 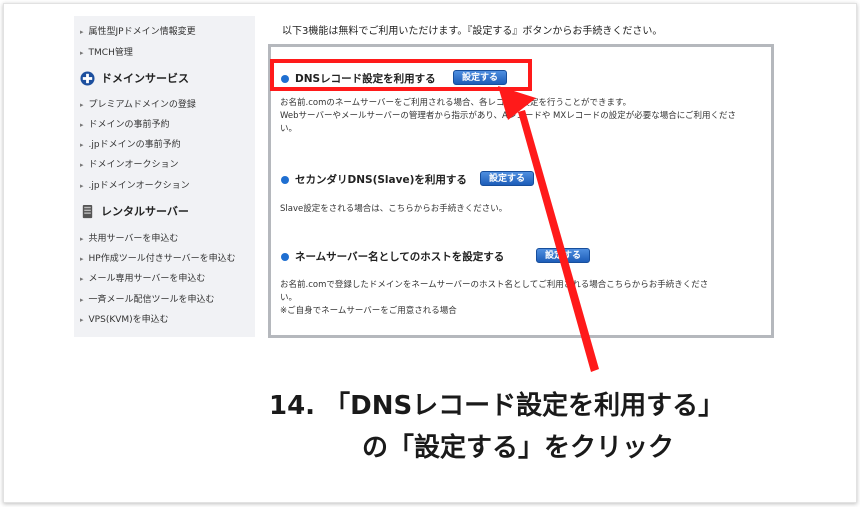 I want to click on sidebar-item-label: TMCH管理, so click(x=110, y=53).